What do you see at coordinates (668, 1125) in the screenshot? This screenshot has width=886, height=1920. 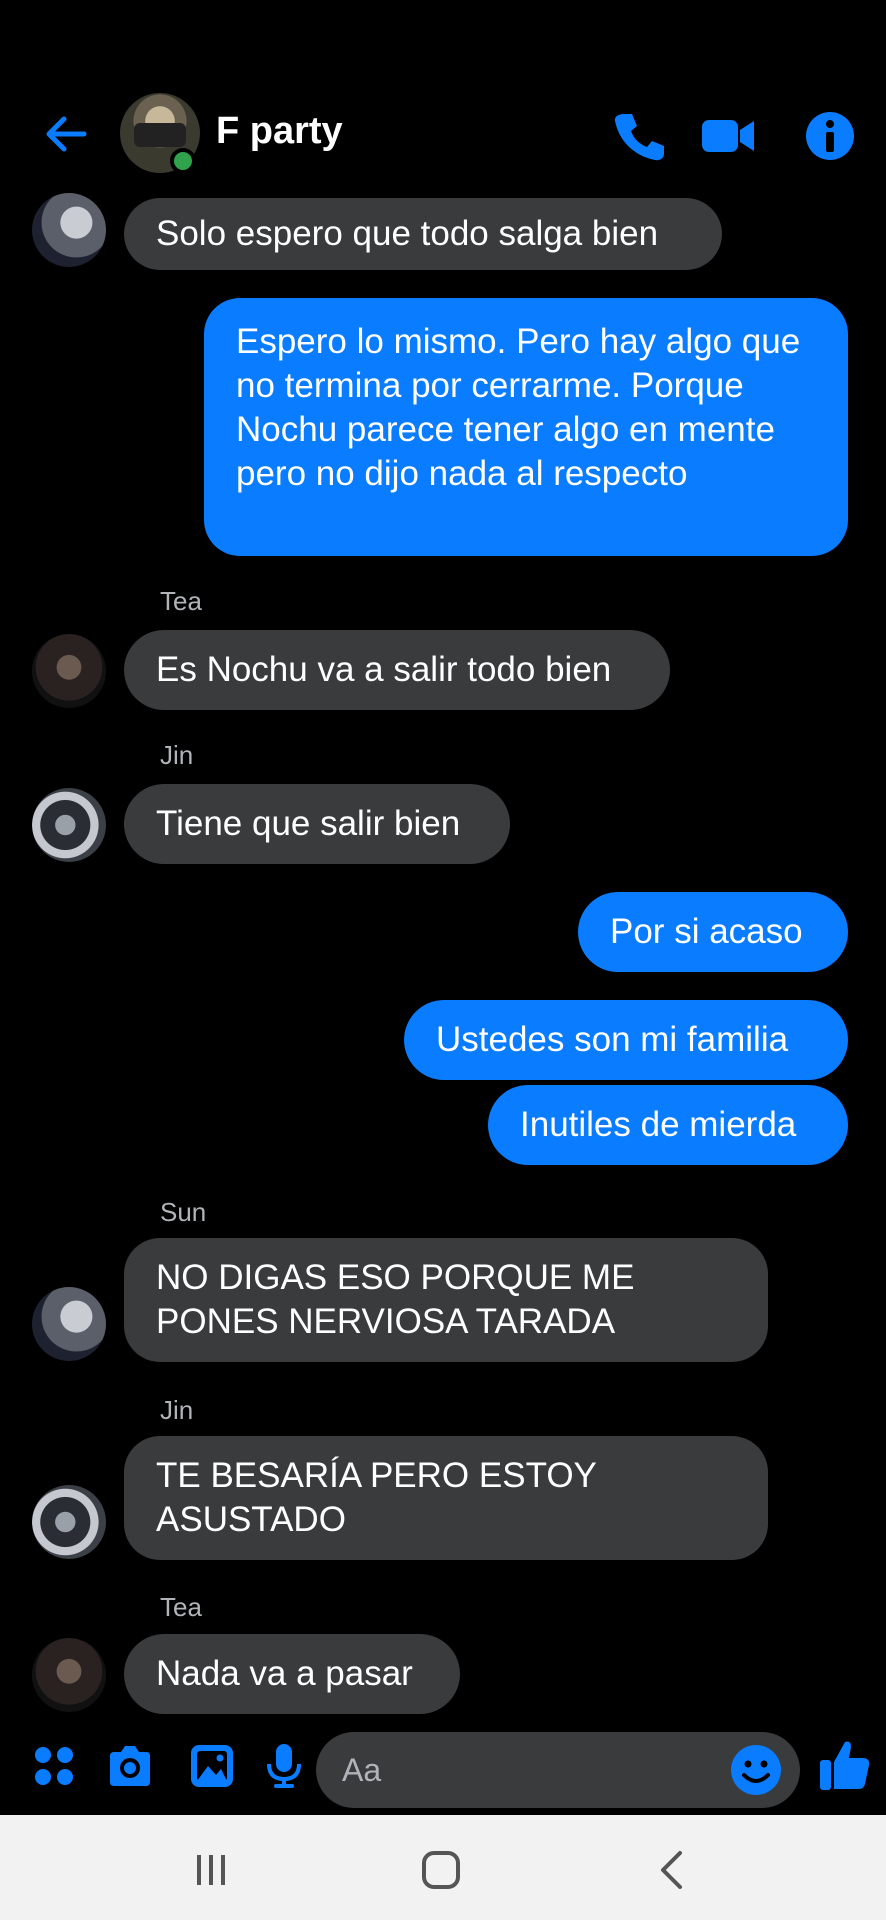 I see `message-bubble: Inutiles de mierda` at bounding box center [668, 1125].